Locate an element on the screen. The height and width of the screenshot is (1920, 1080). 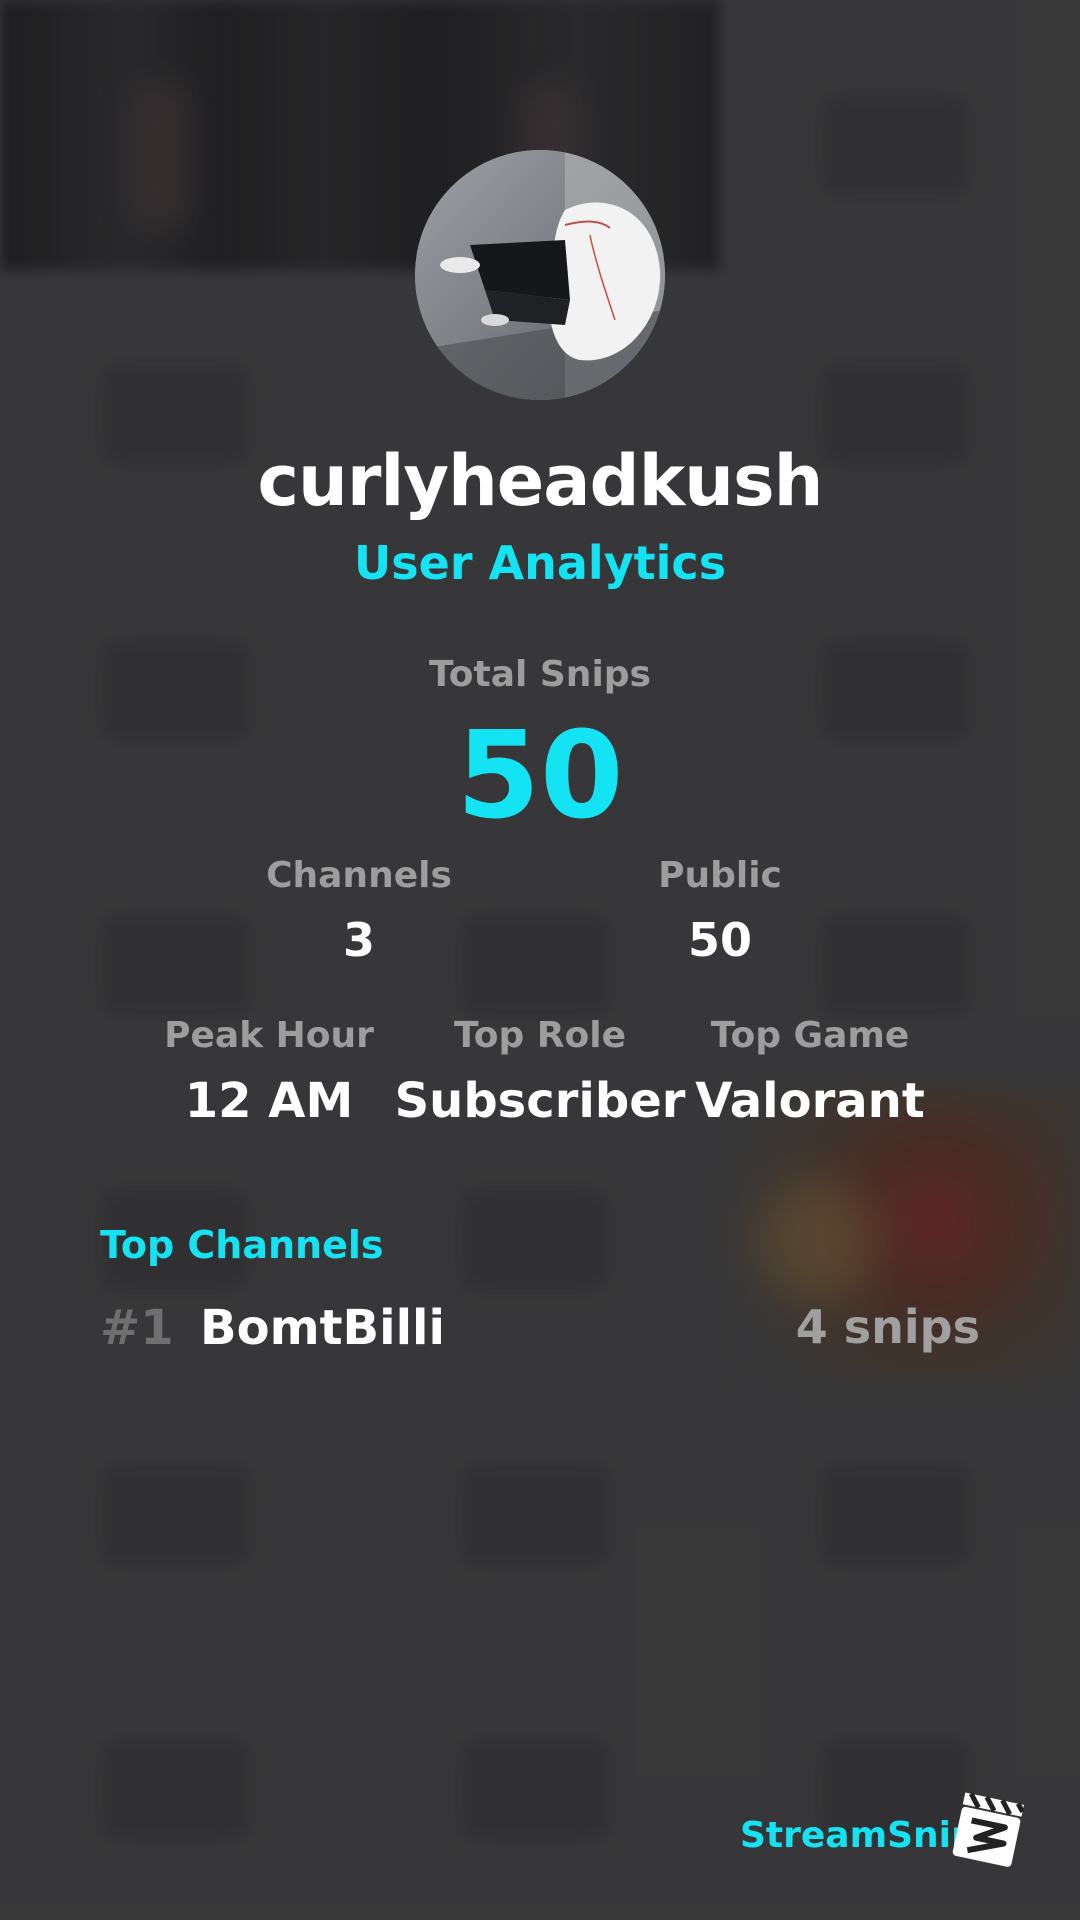
user-avatar-photo is located at coordinates (540, 275).